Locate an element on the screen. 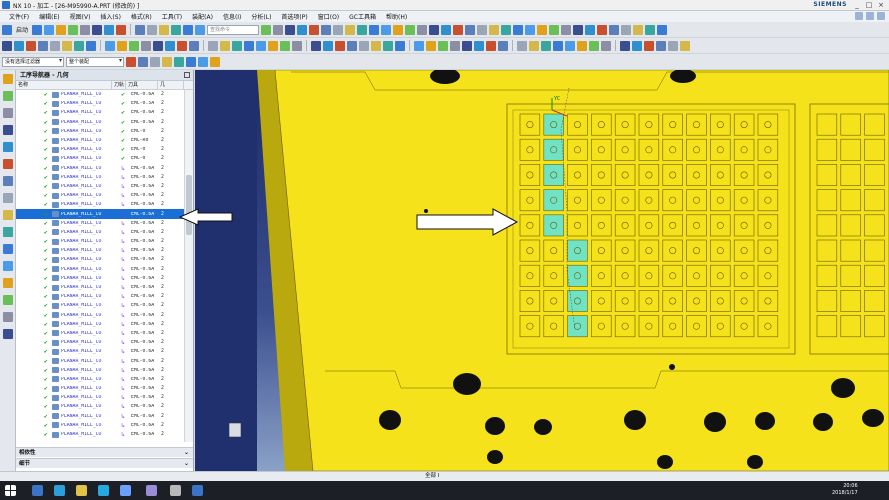 Image resolution: width=889 pixels, height=500 pixels. menu-insert: 插入(S) is located at coordinates (110, 16).